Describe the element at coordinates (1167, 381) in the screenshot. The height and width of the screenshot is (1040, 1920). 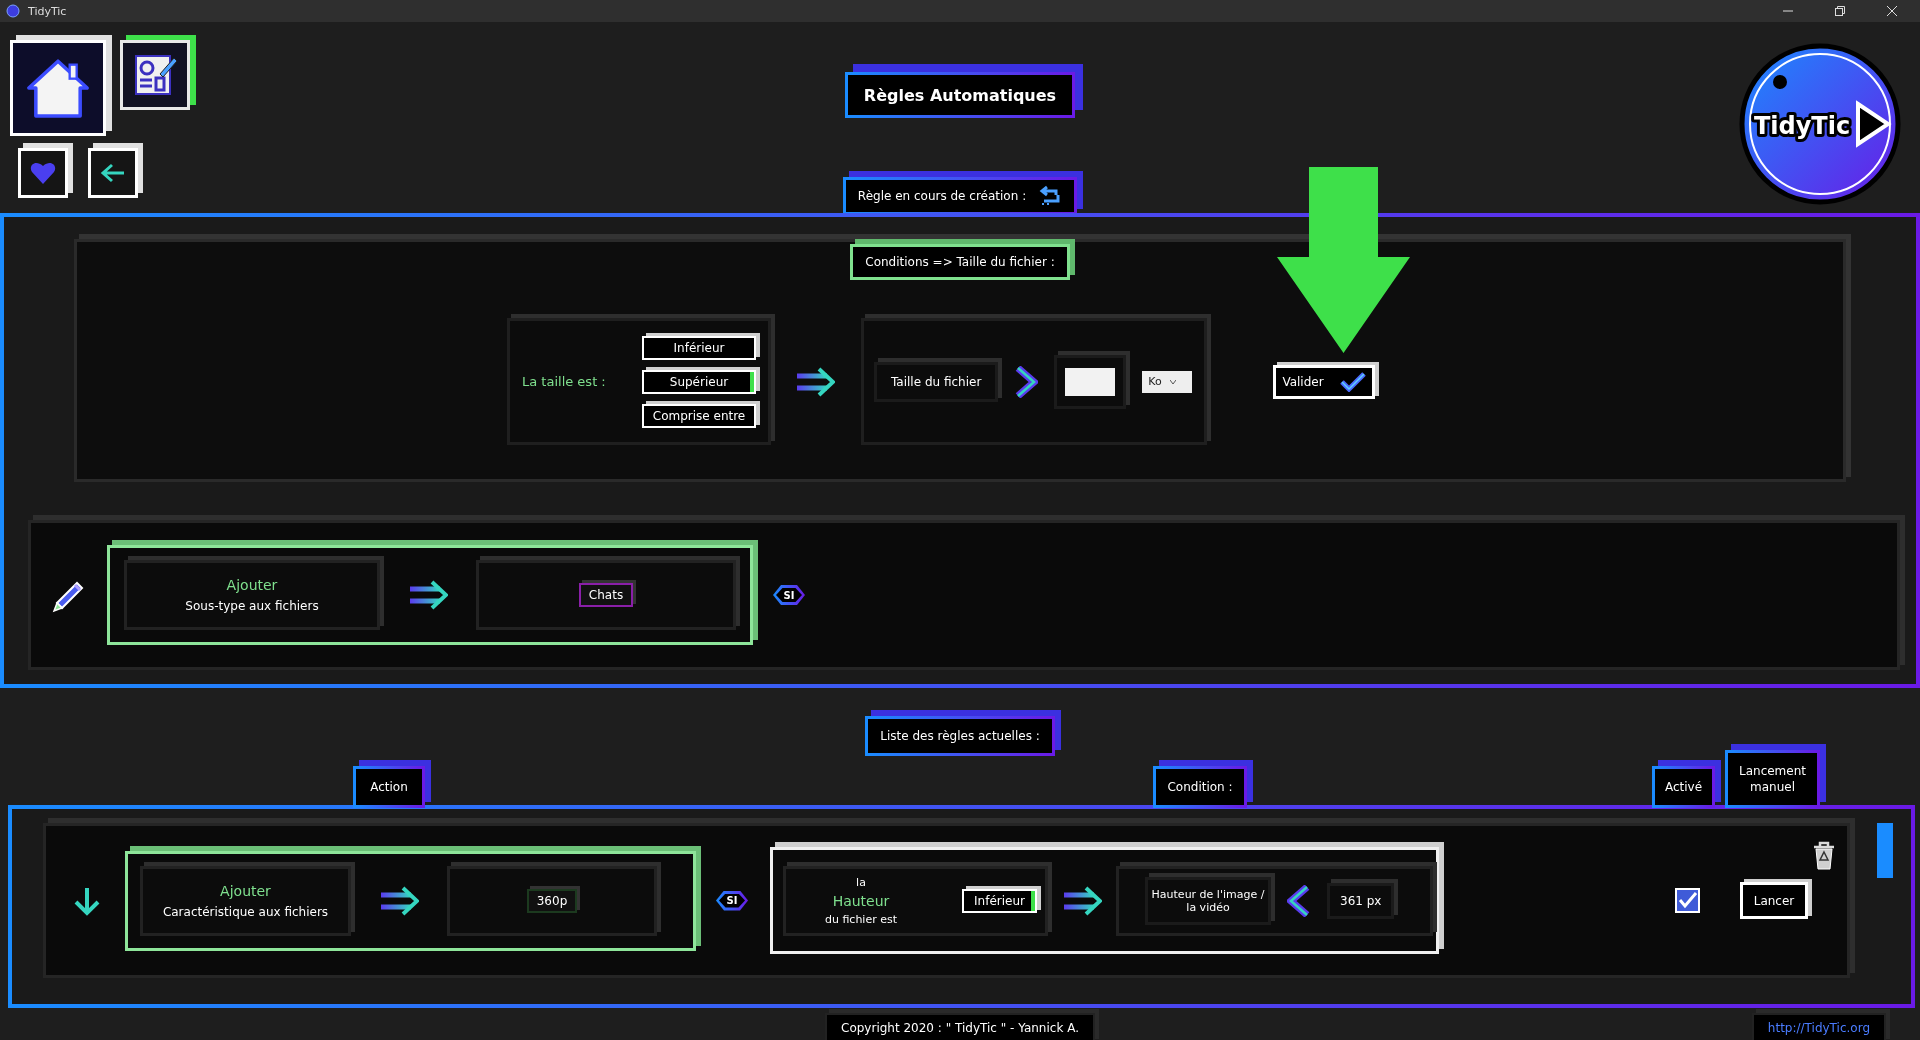
I see `unit-dropdown: Ko` at that location.